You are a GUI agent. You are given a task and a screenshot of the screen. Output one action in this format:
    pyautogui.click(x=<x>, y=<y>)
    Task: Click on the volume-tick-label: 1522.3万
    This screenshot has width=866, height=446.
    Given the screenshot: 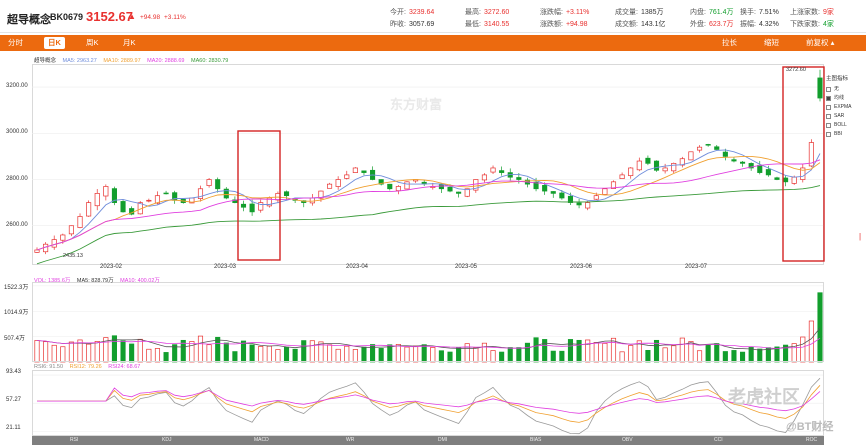 What is the action you would take?
    pyautogui.click(x=16, y=287)
    